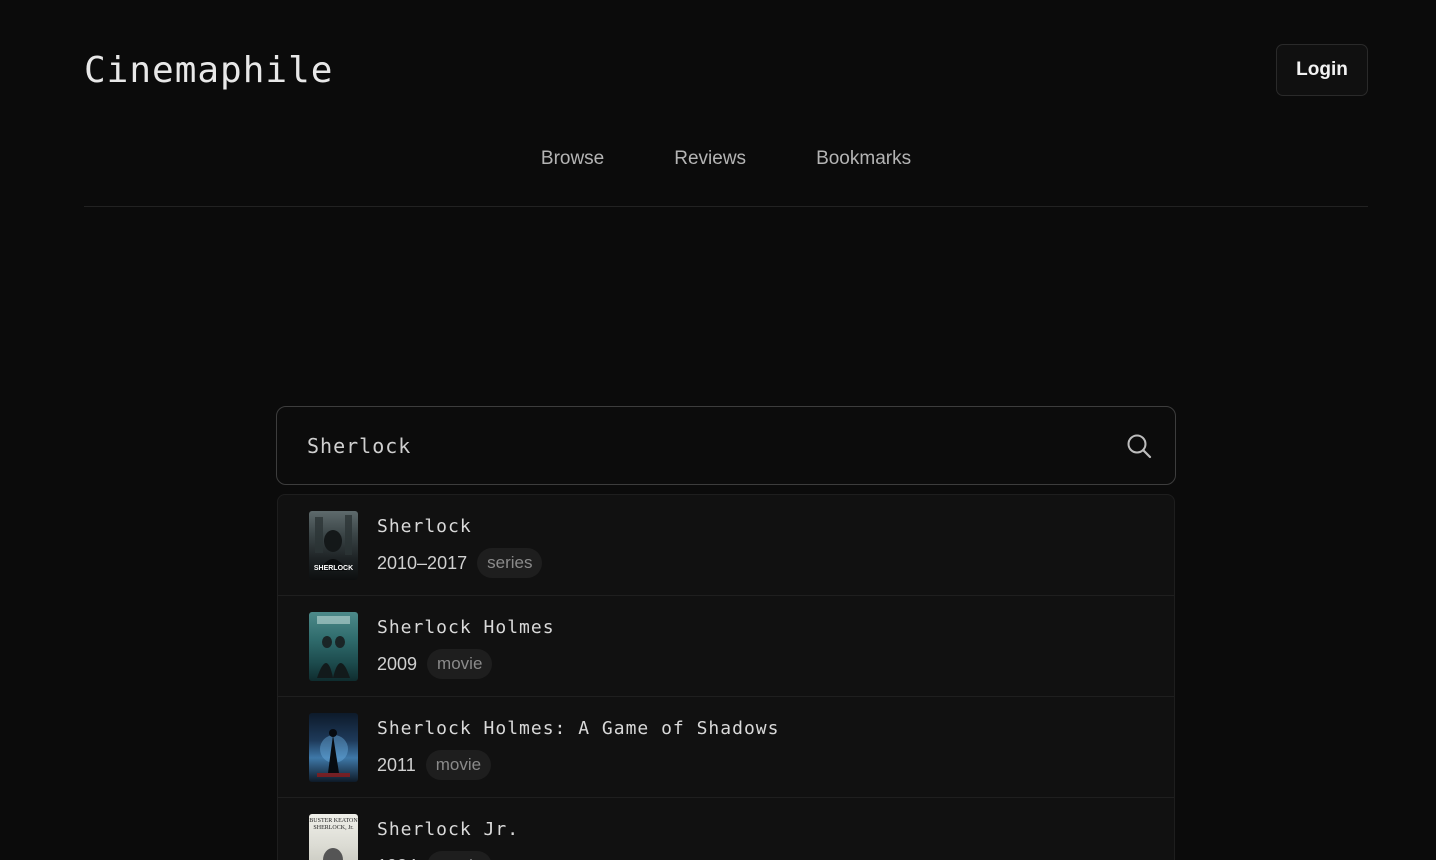  What do you see at coordinates (726, 646) in the screenshot?
I see `result-item: Sherlock Holmes 2009 movie` at bounding box center [726, 646].